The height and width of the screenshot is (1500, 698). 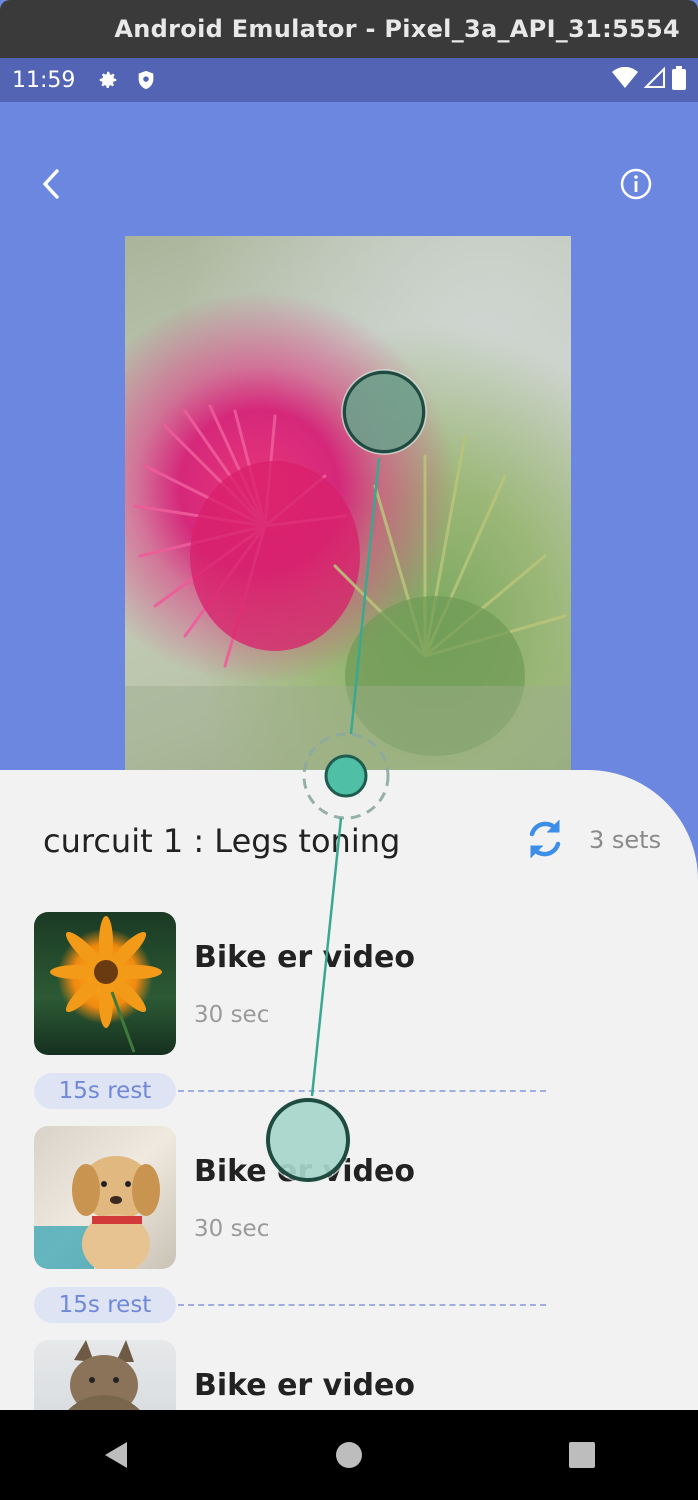 I want to click on status-time: 11:59, so click(x=44, y=80).